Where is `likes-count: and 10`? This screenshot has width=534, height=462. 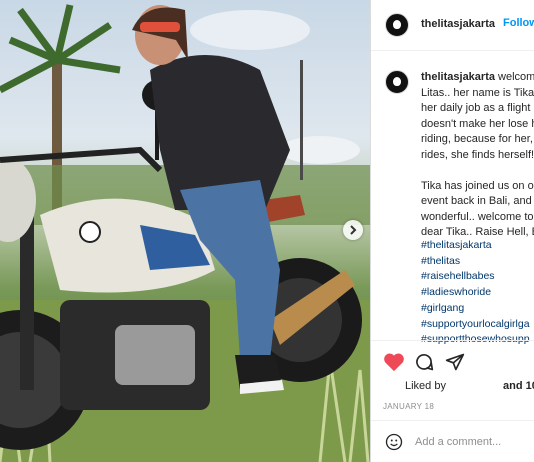 likes-count: and 10 is located at coordinates (518, 386).